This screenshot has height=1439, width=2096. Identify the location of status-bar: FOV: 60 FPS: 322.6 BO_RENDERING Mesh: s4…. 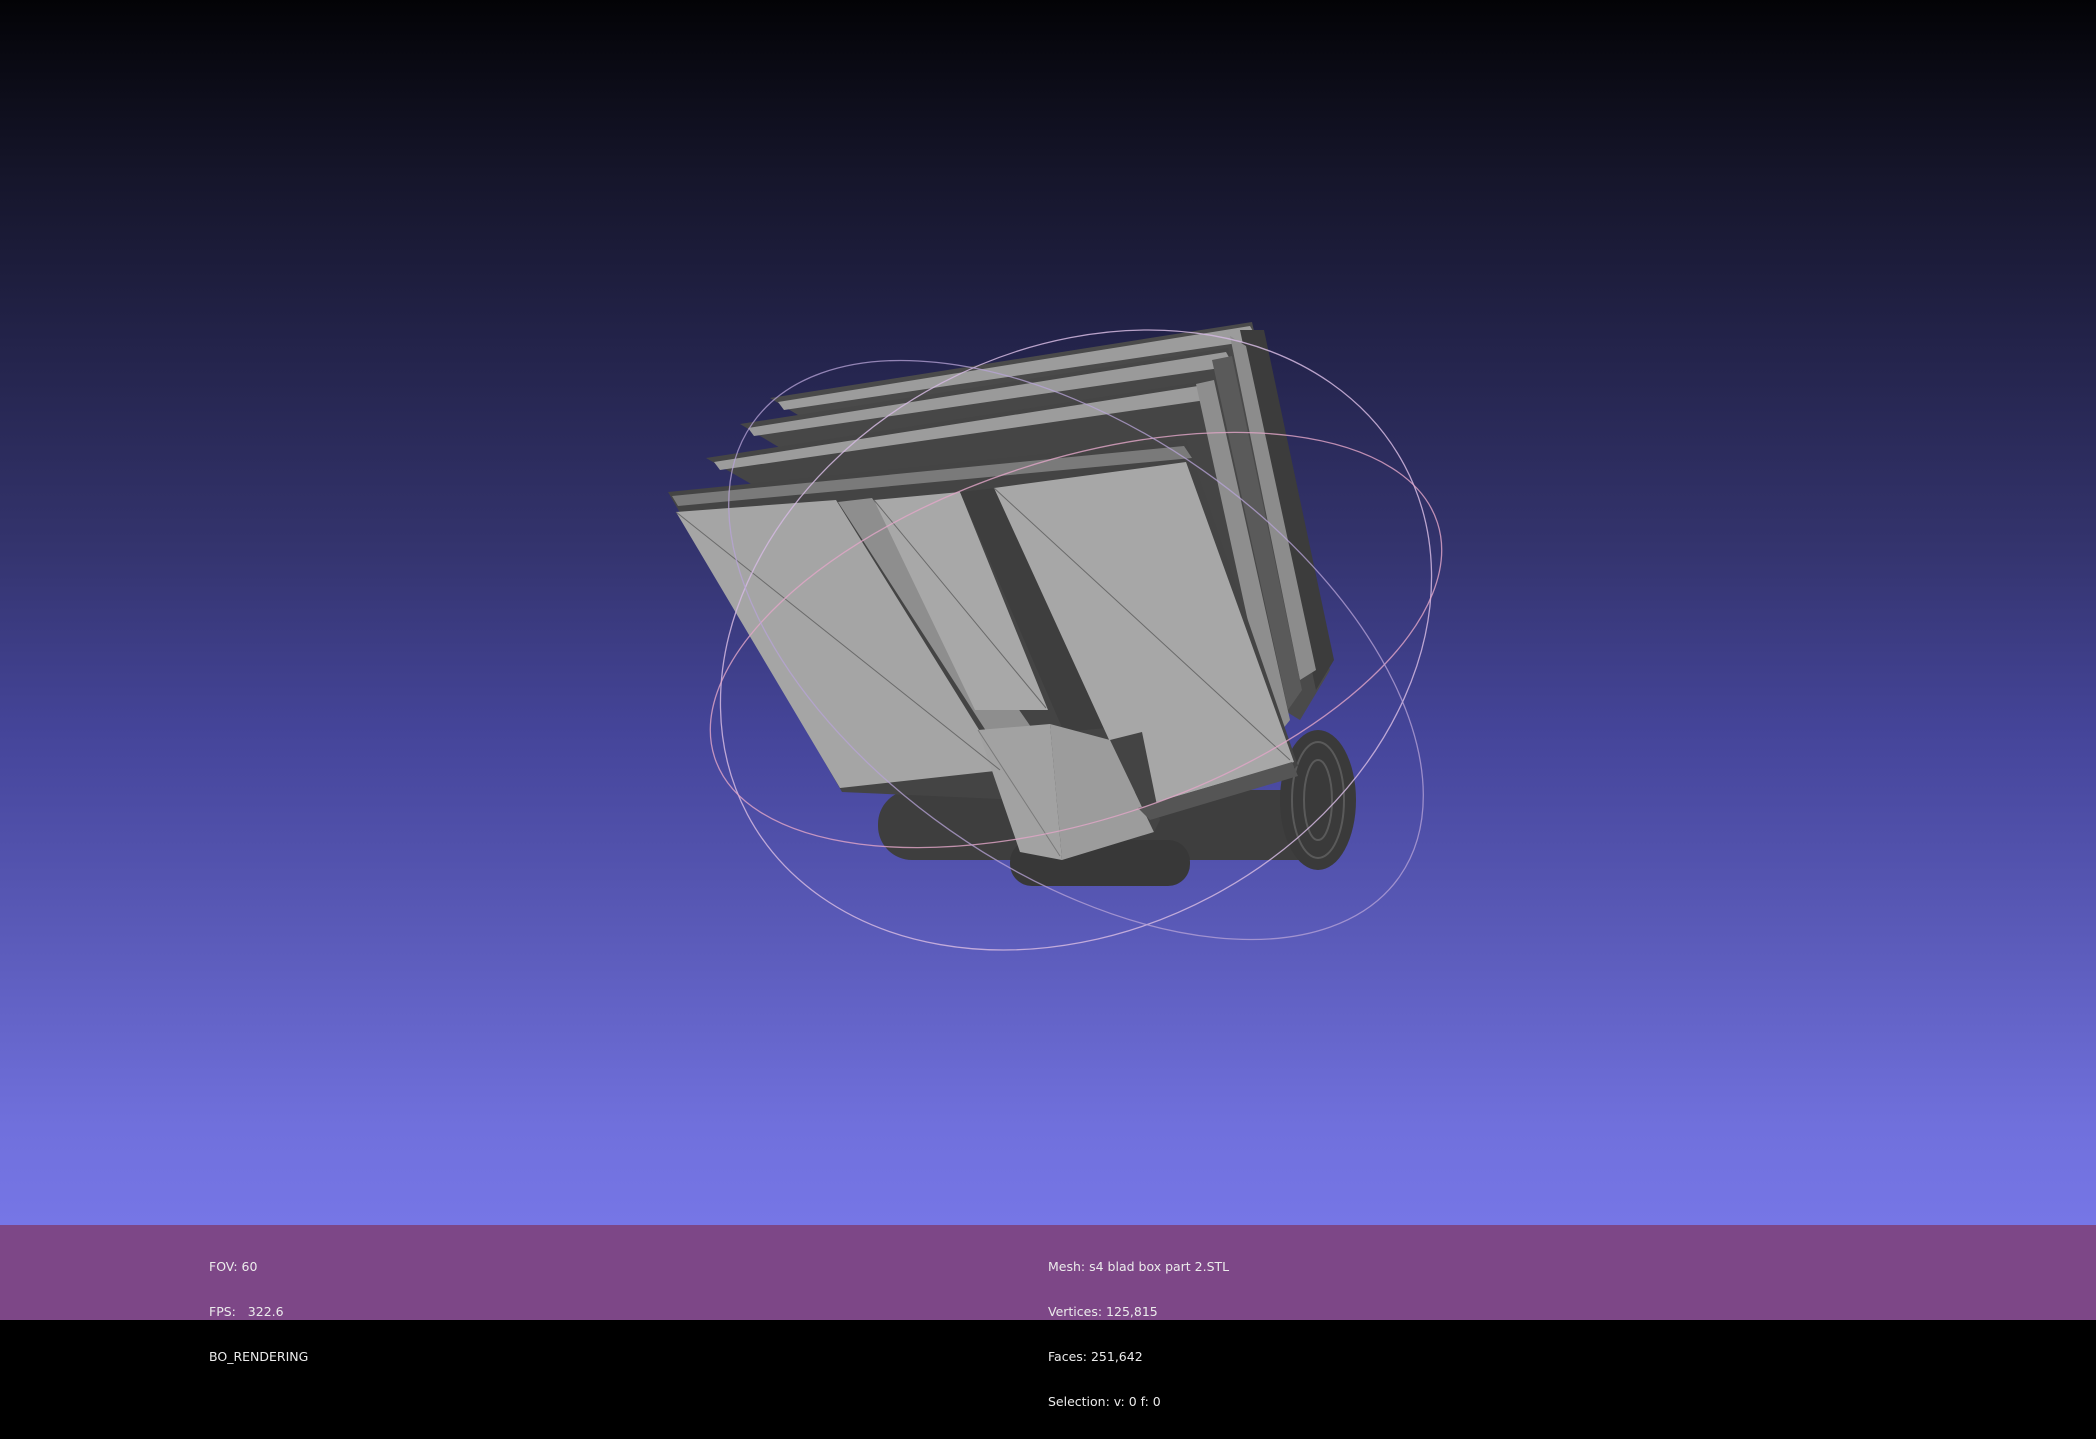
(1048, 1317).